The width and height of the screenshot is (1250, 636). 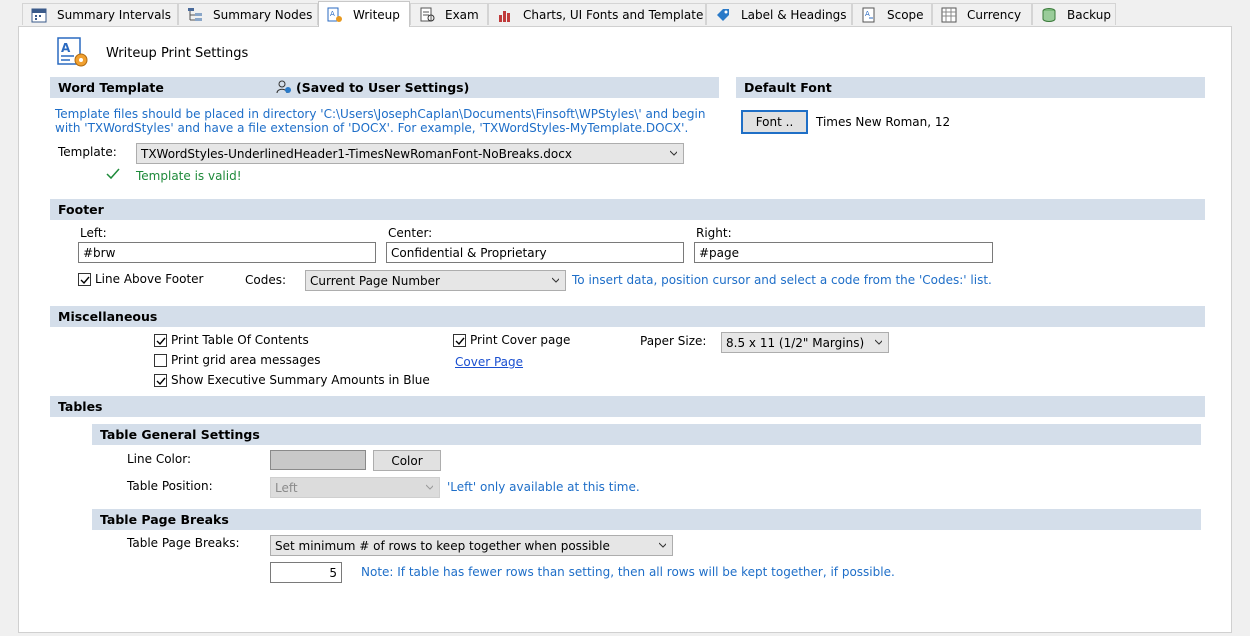 What do you see at coordinates (724, 15) in the screenshot?
I see `tag-icon` at bounding box center [724, 15].